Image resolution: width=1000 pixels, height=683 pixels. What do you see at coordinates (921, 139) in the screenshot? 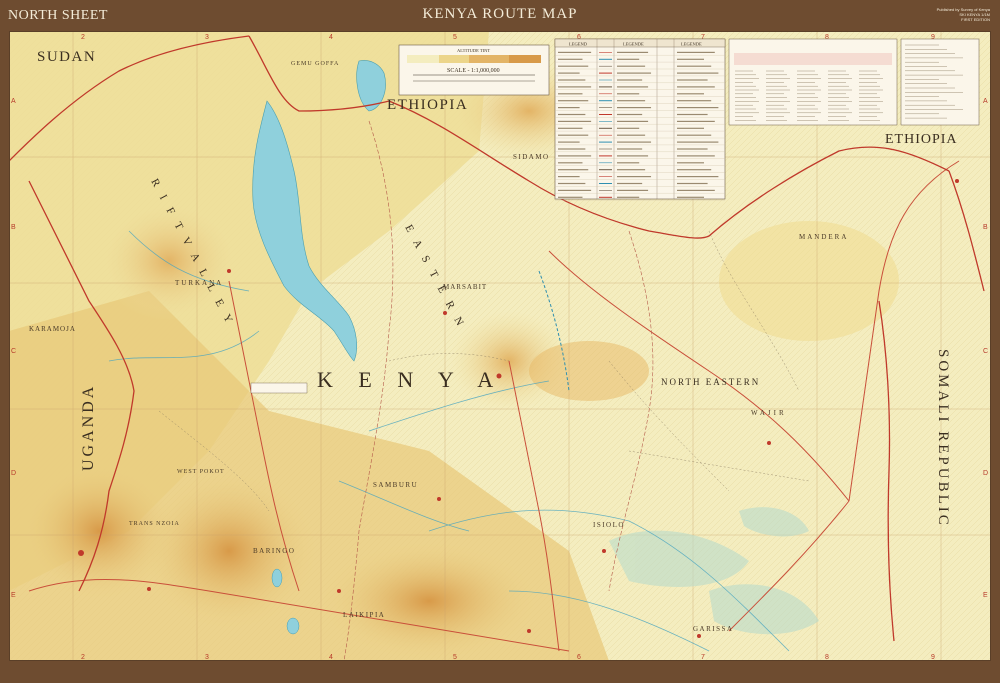
I see `label-ethiopia-east: ETHIOPIA` at bounding box center [921, 139].